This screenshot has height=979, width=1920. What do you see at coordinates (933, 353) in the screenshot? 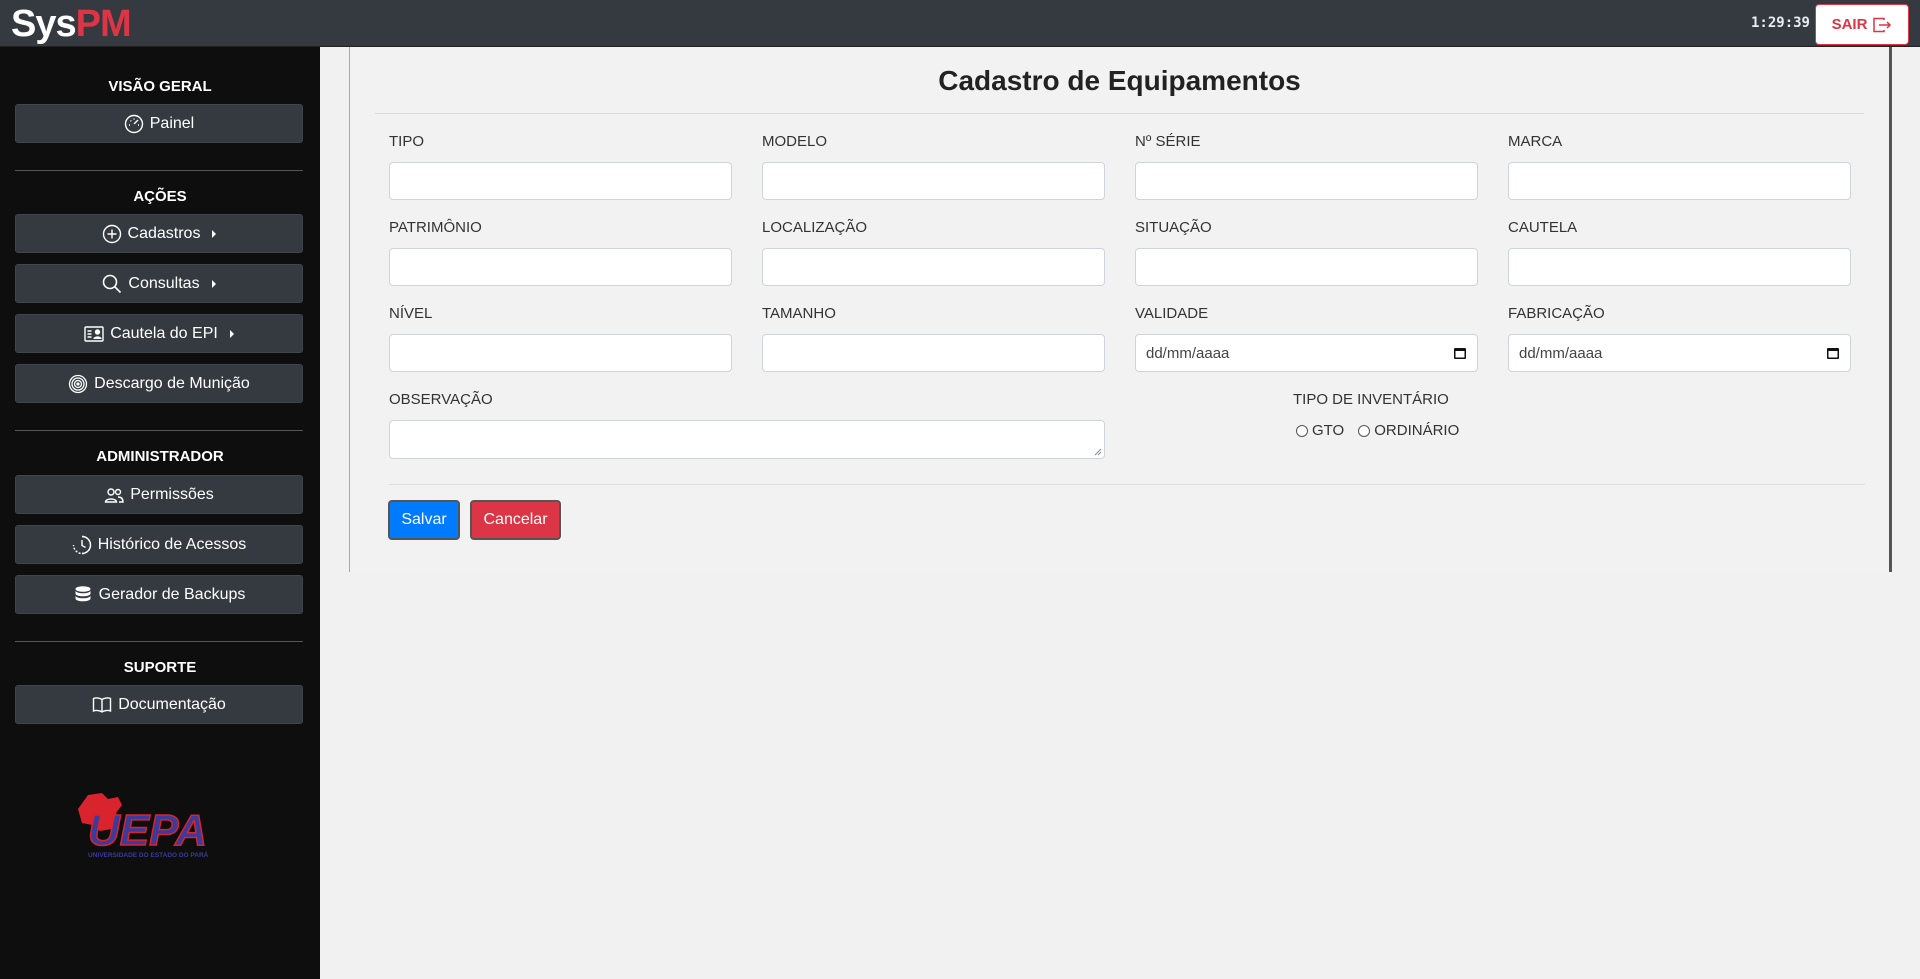
I see `tamanho-input` at bounding box center [933, 353].